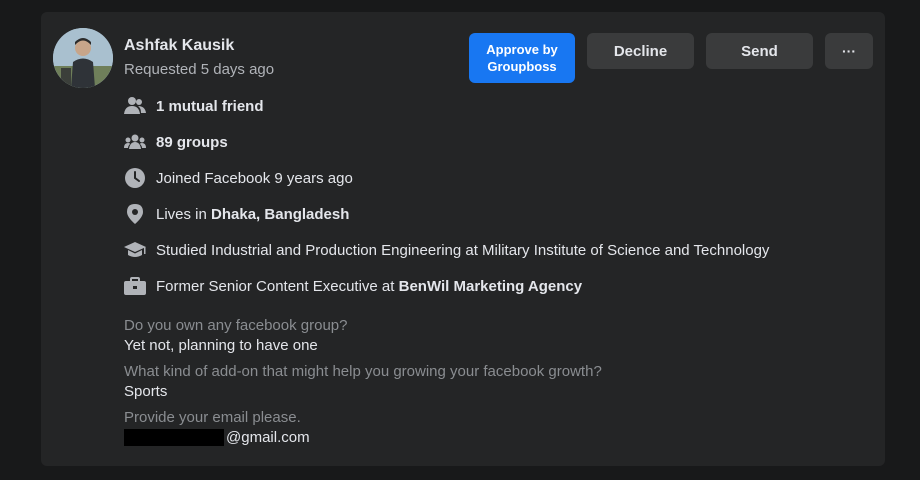 This screenshot has height=480, width=920. Describe the element at coordinates (759, 51) in the screenshot. I see `send-button: Send` at that location.